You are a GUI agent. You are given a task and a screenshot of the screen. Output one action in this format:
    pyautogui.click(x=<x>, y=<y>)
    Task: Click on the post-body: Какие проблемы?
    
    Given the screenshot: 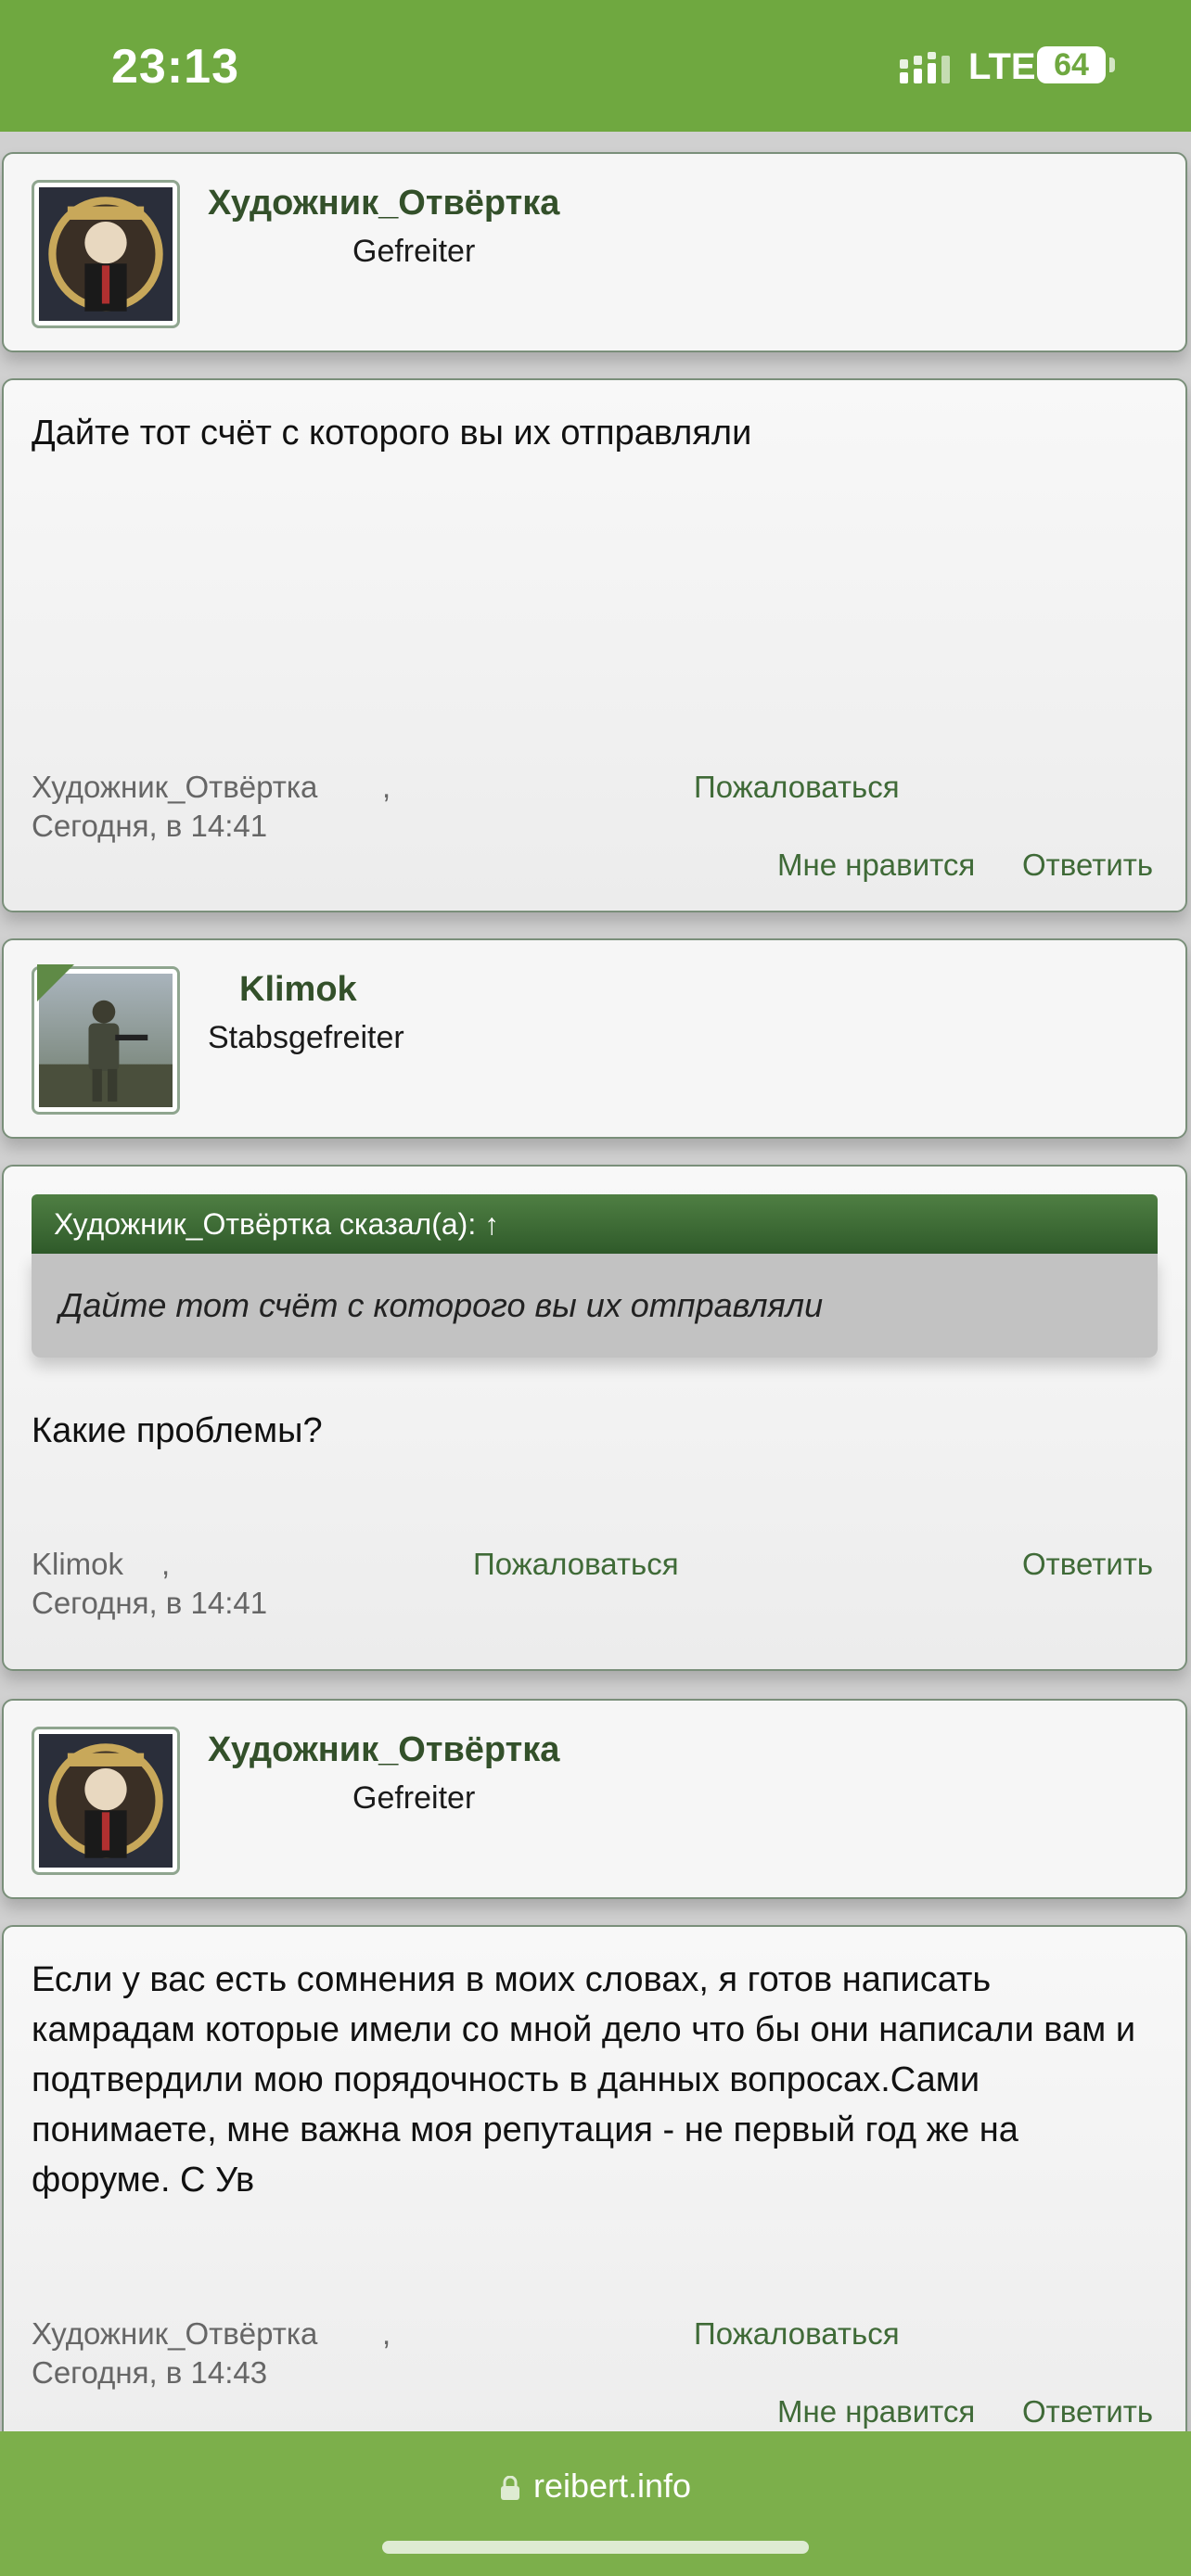 What is the action you would take?
    pyautogui.click(x=177, y=1431)
    